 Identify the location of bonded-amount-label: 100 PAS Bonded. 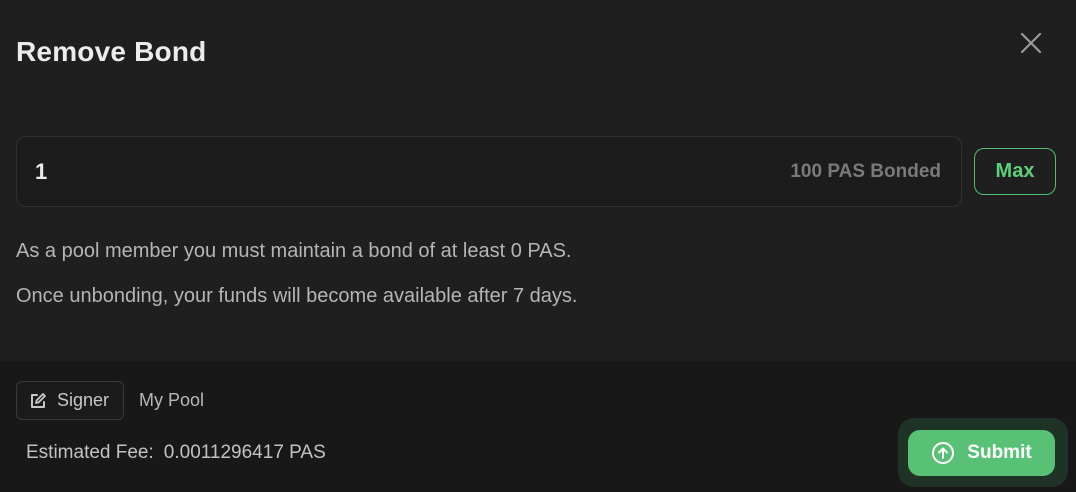
(865, 171).